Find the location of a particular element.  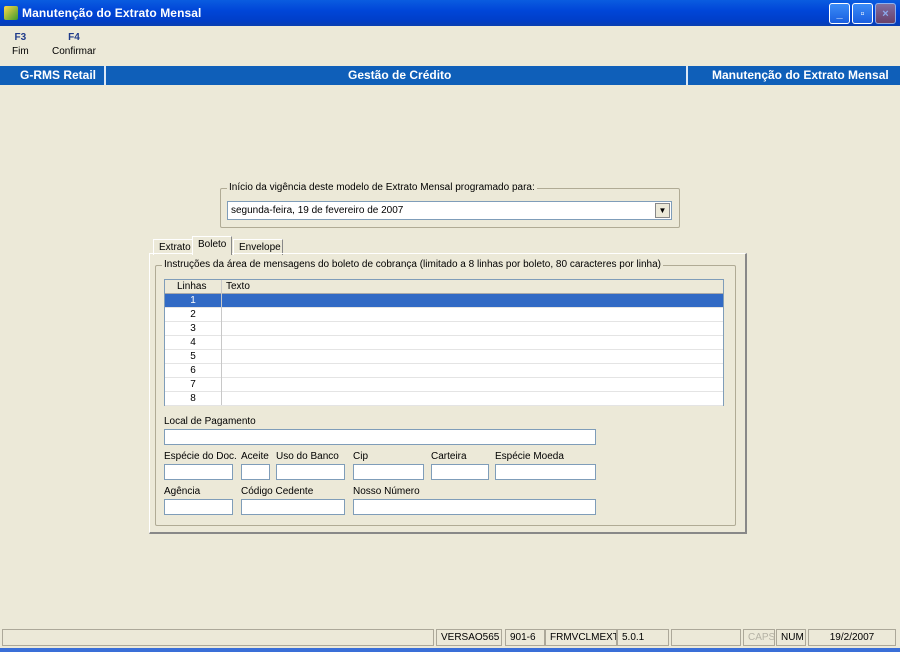

column-header-linhas: Linhas is located at coordinates (191, 286).